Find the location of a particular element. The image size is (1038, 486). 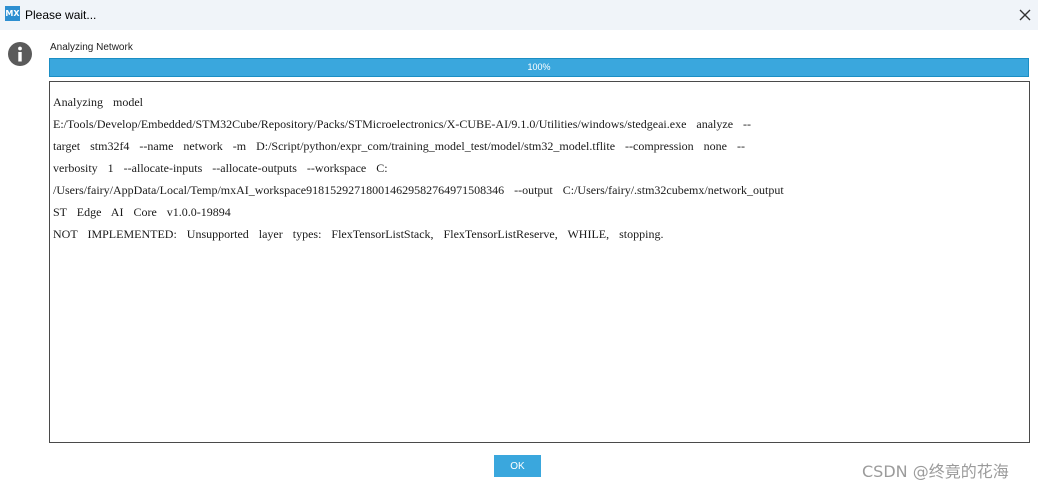

app-logo-icon: MX is located at coordinates (12, 13).